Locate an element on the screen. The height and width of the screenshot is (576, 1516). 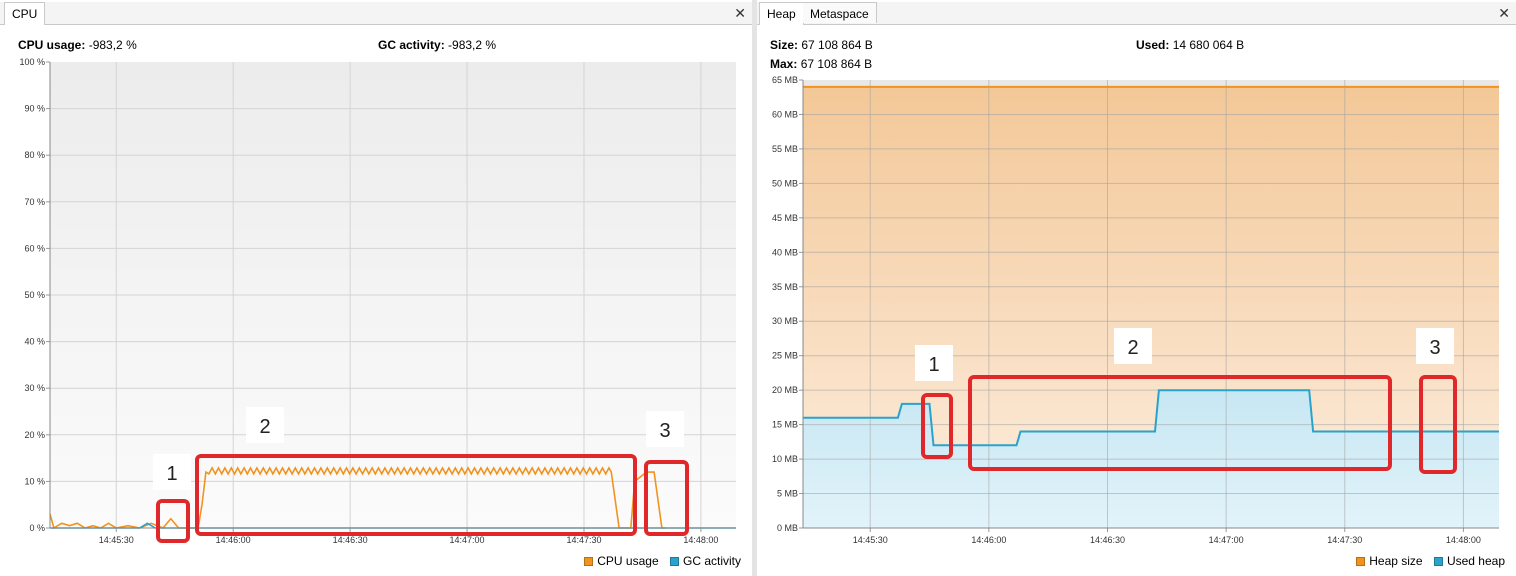
y-tick-label: 50 % is located at coordinates (34, 295).